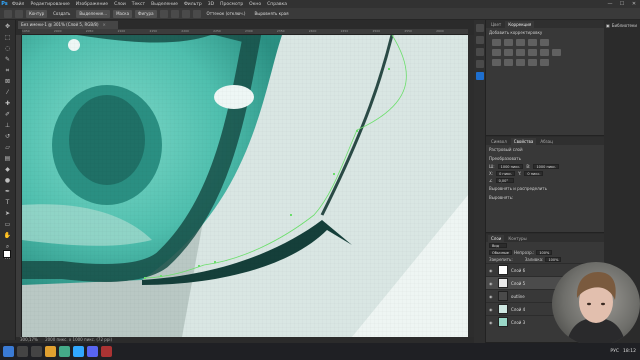  What do you see at coordinates (546, 166) in the screenshot?
I see `height-field: 1000 пикс.` at bounding box center [546, 166].